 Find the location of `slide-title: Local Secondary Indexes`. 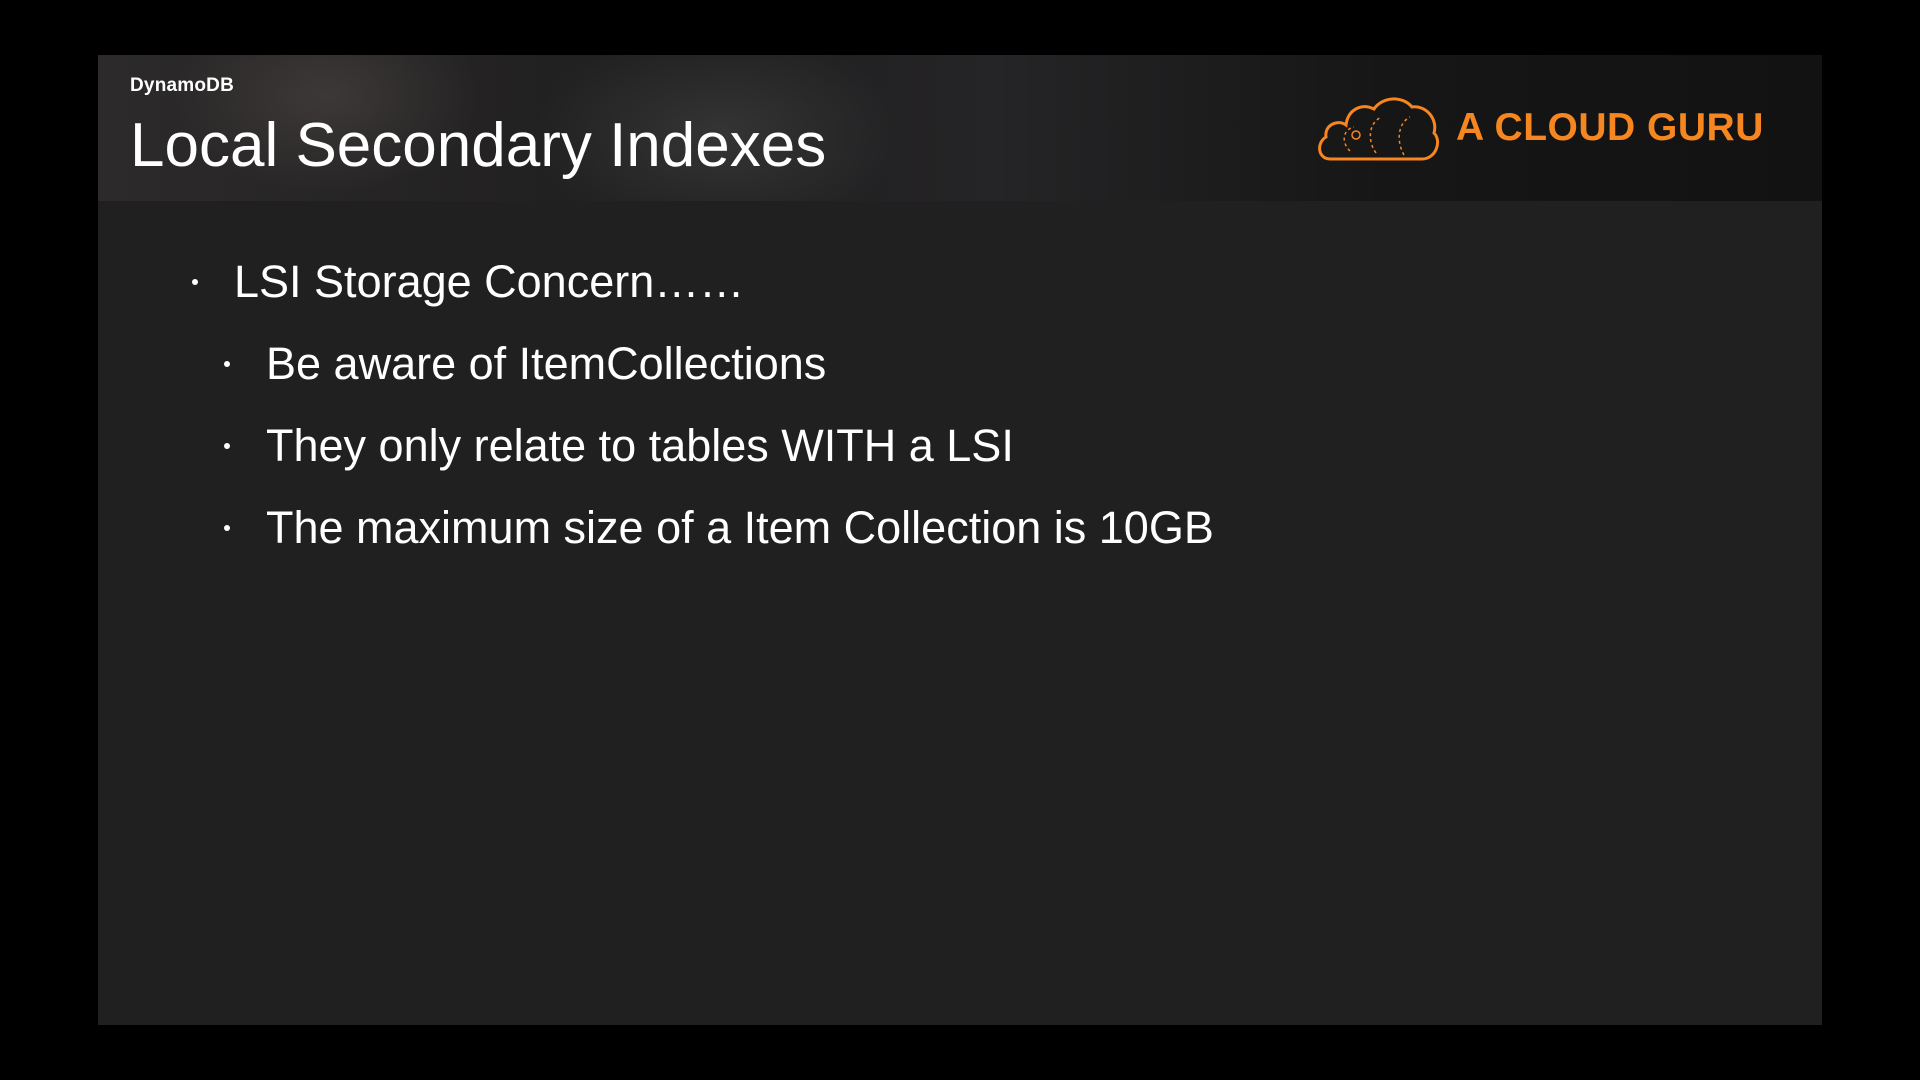

slide-title: Local Secondary Indexes is located at coordinates (478, 145).